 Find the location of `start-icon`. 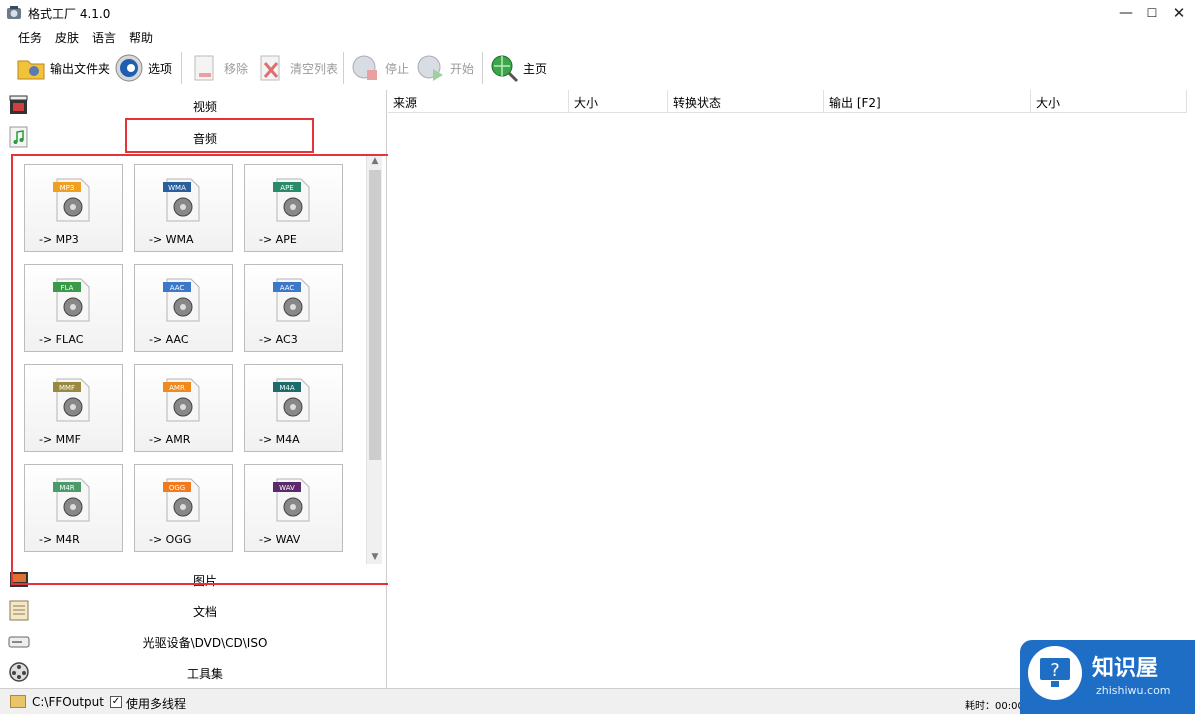

start-icon is located at coordinates (430, 68).